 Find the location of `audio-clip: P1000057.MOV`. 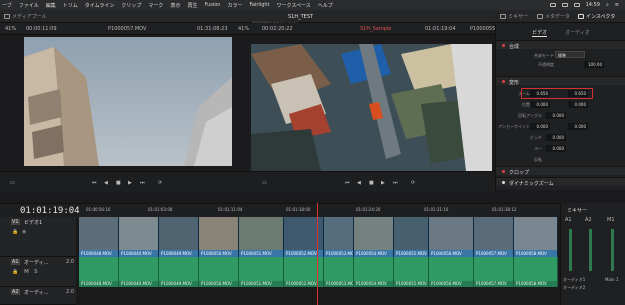

audio-clip: P1000057.MOV is located at coordinates (494, 272).